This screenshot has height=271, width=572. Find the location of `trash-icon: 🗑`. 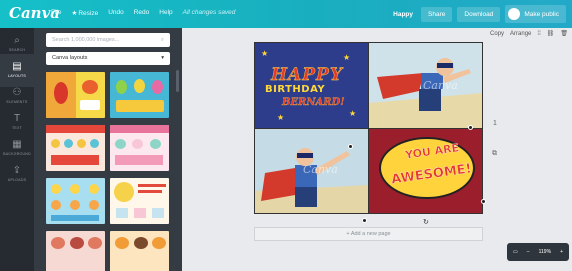

trash-icon: 🗑 is located at coordinates (564, 33).